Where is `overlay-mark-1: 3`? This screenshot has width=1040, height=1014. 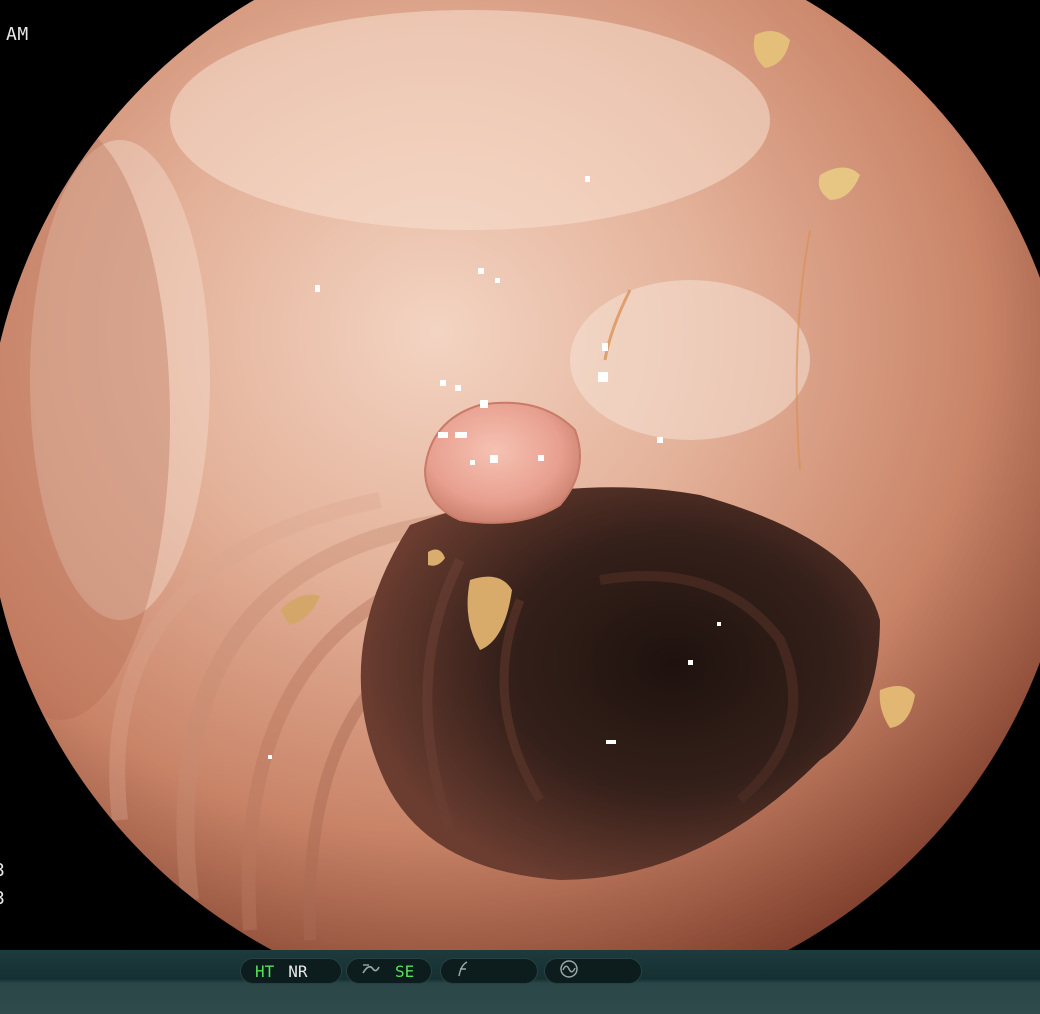
overlay-mark-1: 3 is located at coordinates (2, 870).